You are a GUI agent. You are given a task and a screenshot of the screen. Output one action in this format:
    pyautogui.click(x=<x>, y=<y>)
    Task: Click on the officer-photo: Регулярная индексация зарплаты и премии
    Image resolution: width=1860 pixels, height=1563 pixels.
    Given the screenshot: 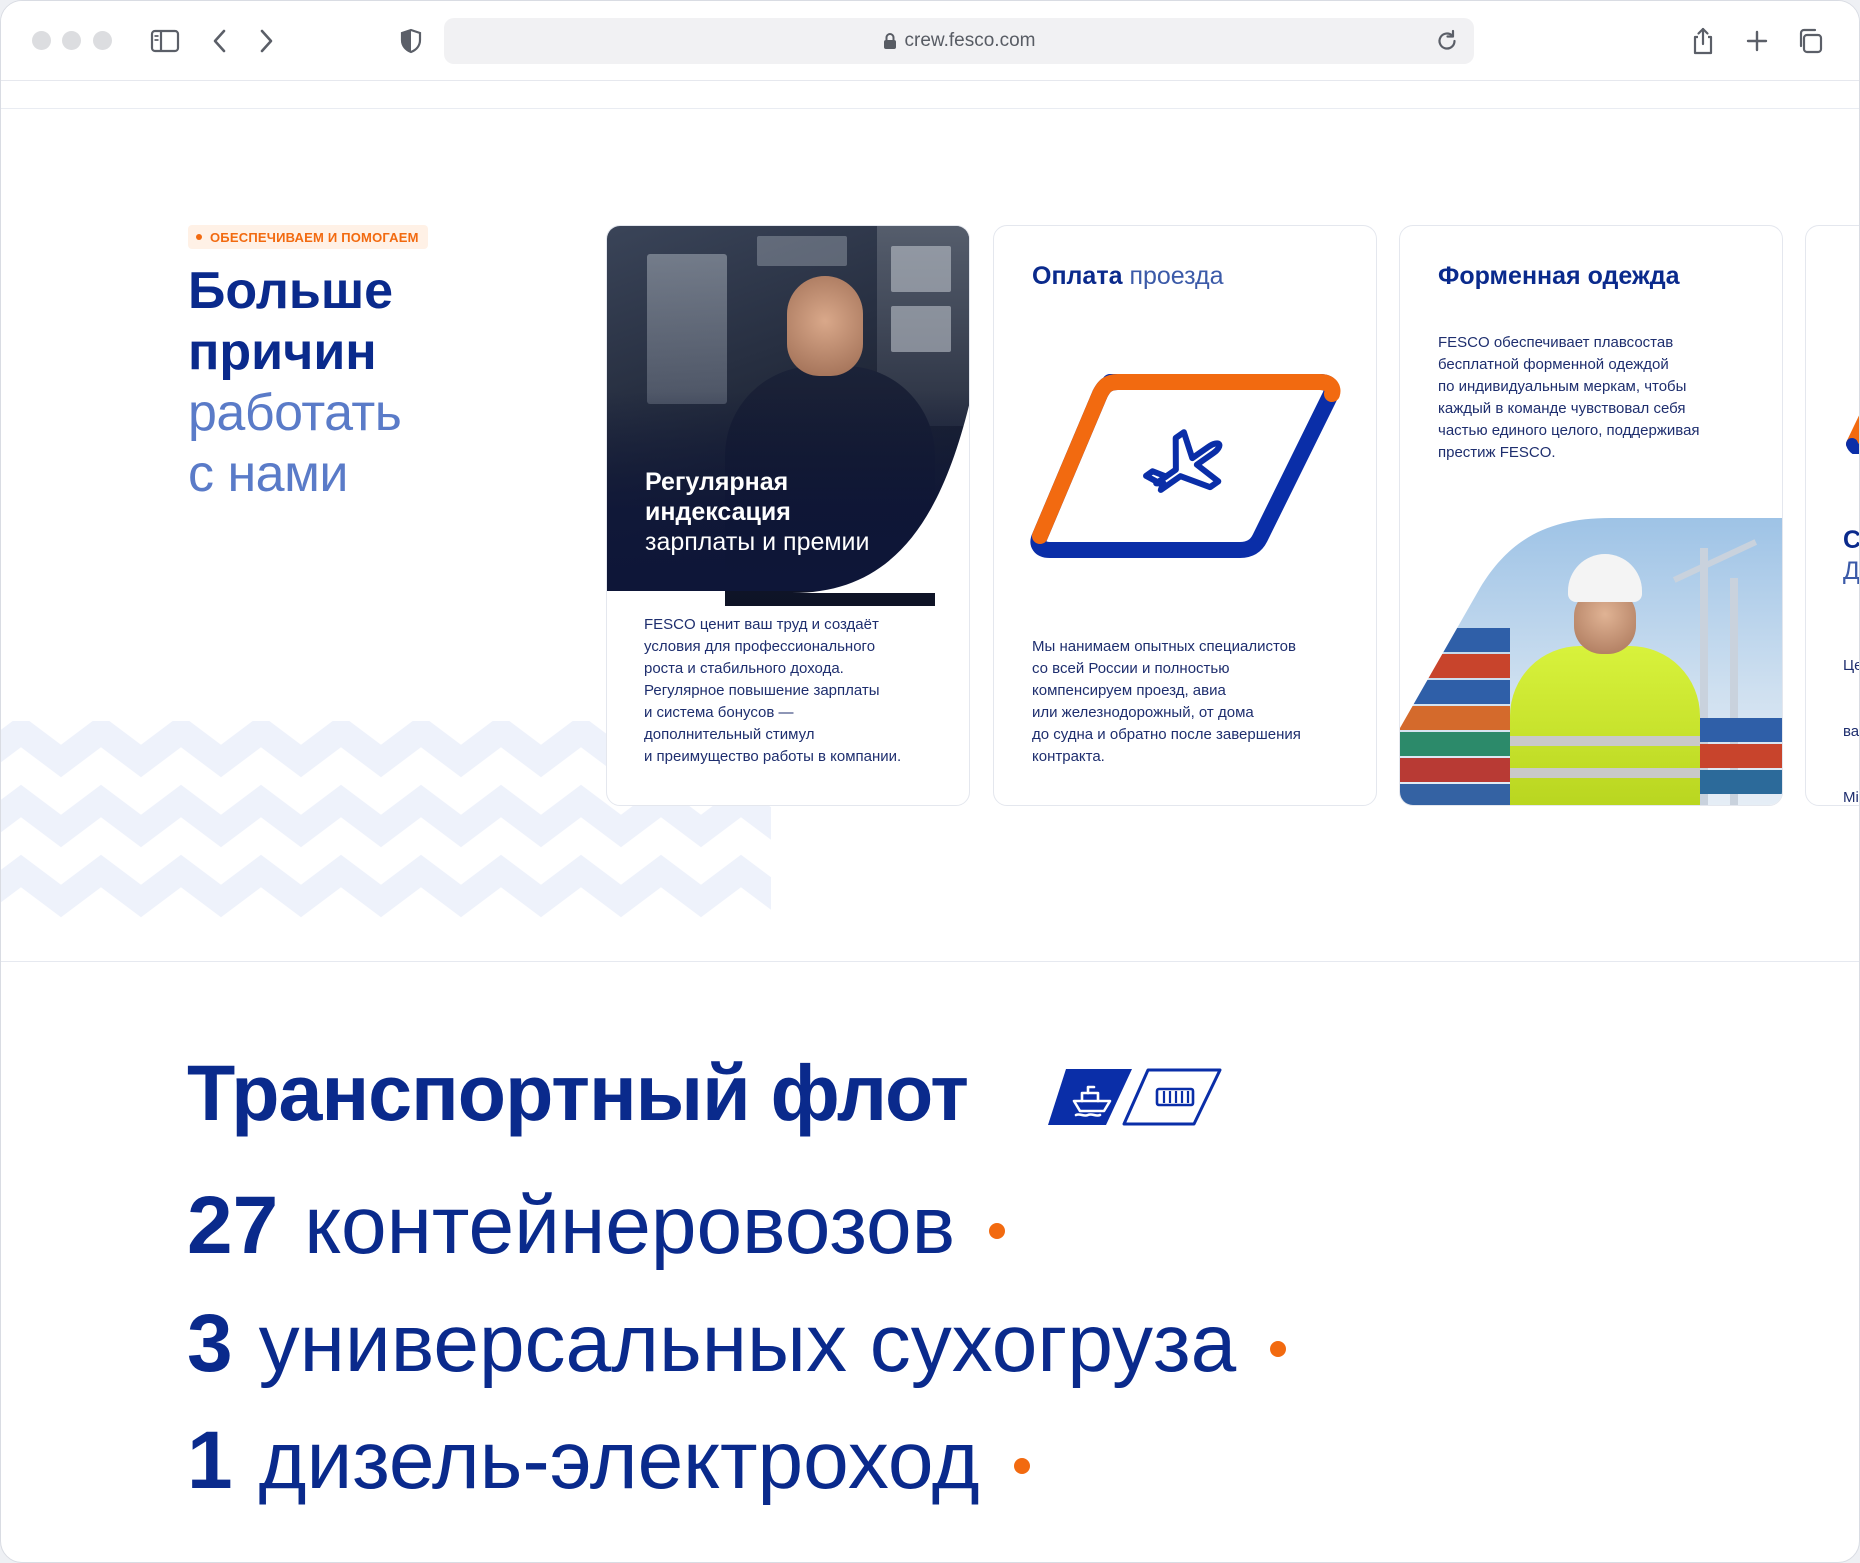 What is the action you would take?
    pyautogui.click(x=788, y=416)
    